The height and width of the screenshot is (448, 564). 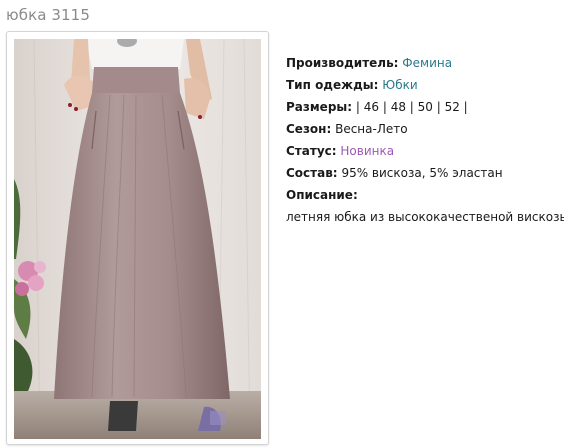 I want to click on status-row: Статус: Новинка, so click(x=424, y=151).